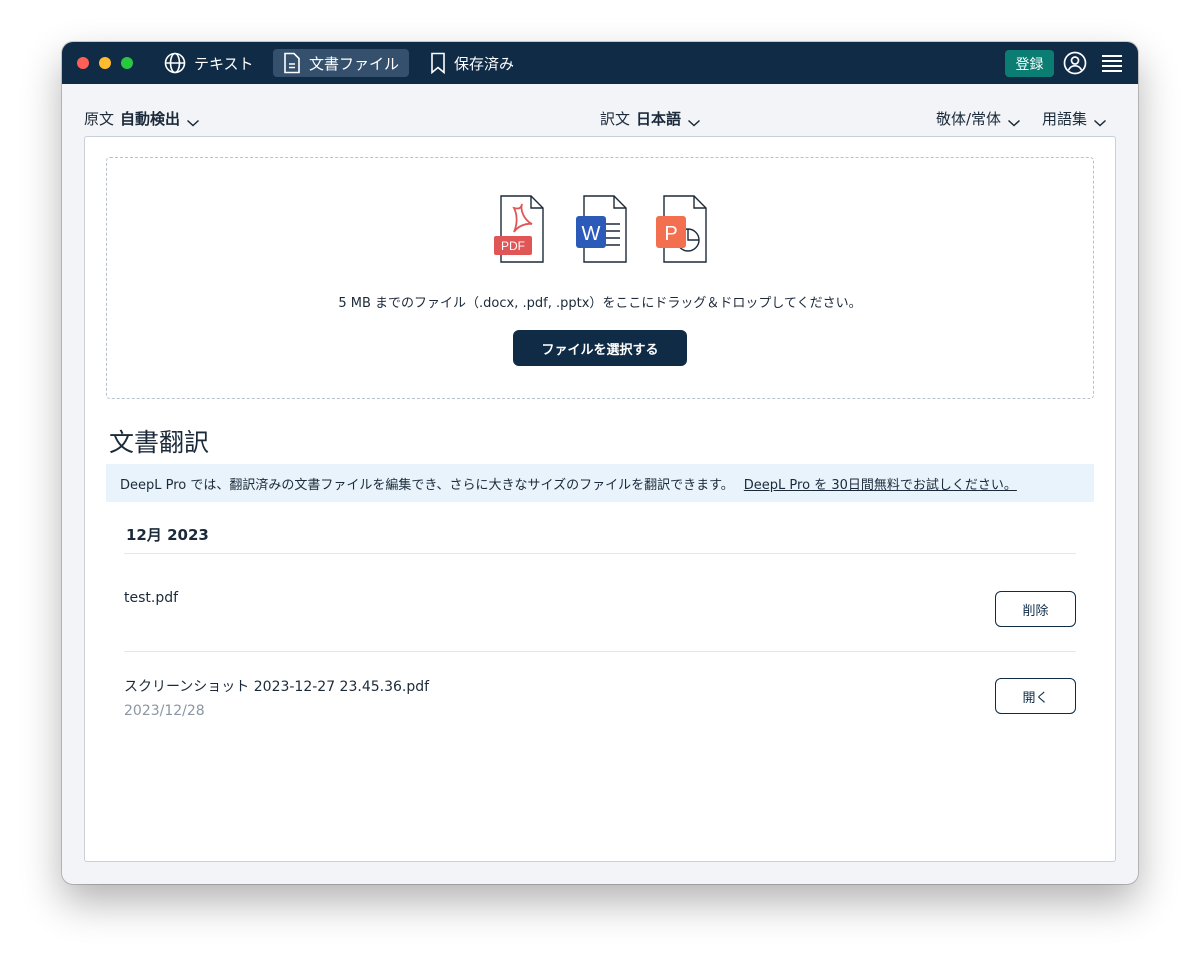  I want to click on glossary-selector: 用語集, so click(1074, 118).